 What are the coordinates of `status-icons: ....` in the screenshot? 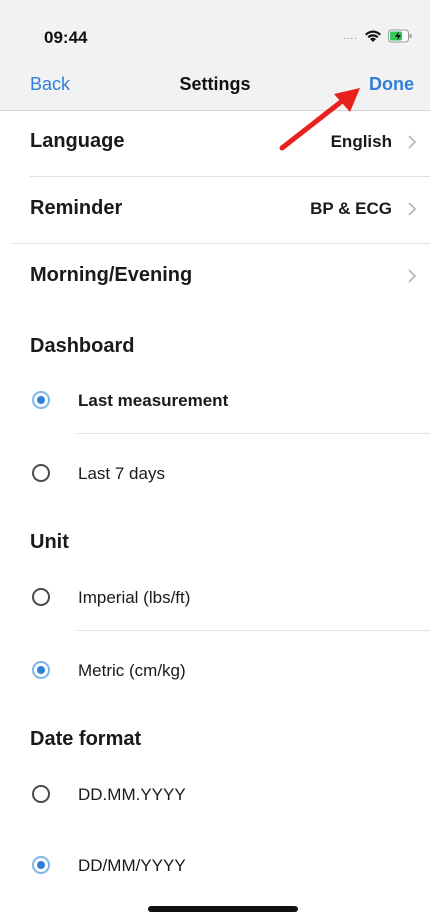 It's located at (377, 36).